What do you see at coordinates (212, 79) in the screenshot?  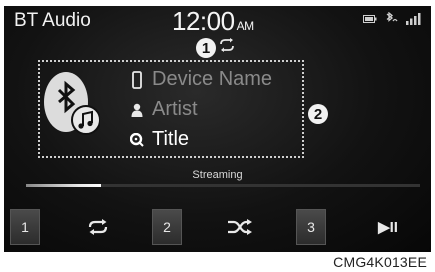 I see `device-name-label: Device Name` at bounding box center [212, 79].